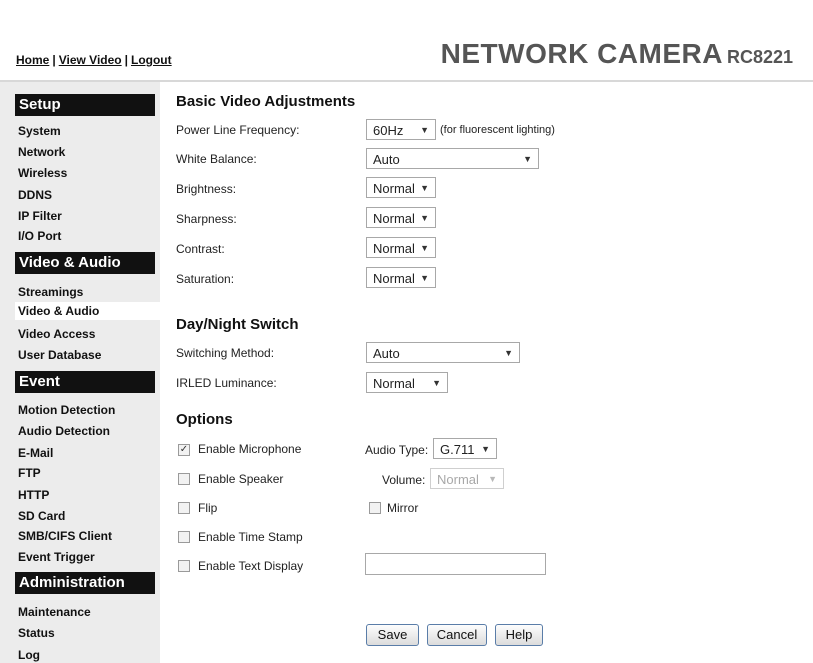  What do you see at coordinates (250, 537) in the screenshot?
I see `time-stamp-label: Enable Time Stamp` at bounding box center [250, 537].